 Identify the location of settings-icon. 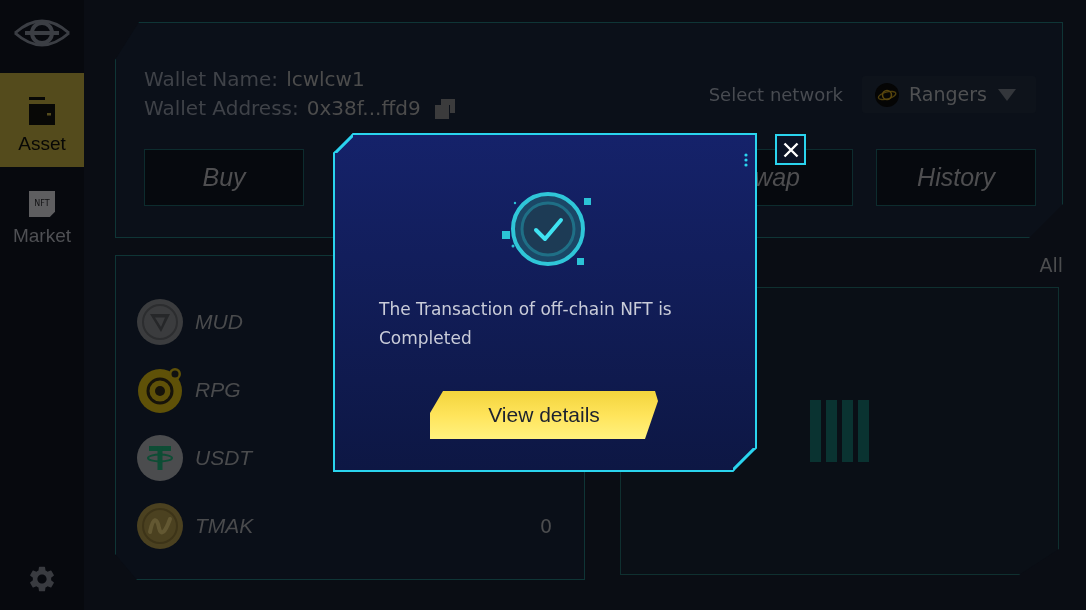
(42, 579).